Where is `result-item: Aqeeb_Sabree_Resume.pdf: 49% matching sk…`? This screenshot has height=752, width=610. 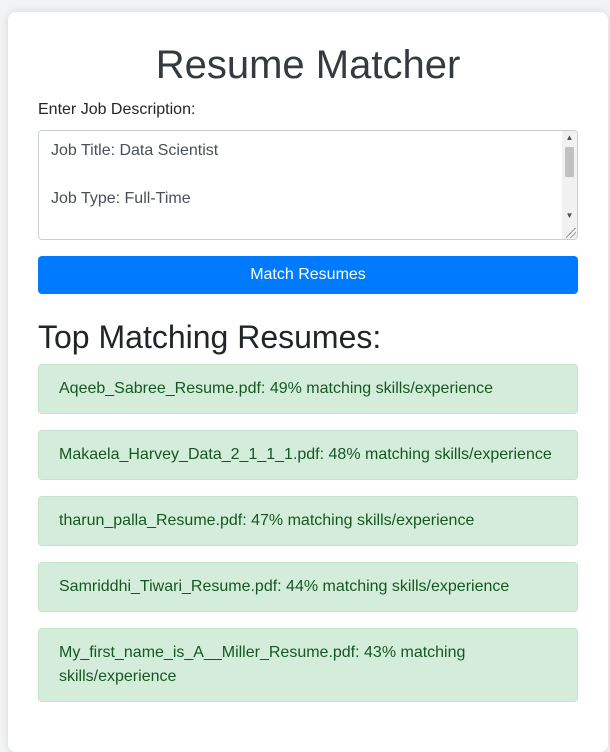 result-item: Aqeeb_Sabree_Resume.pdf: 49% matching sk… is located at coordinates (308, 389).